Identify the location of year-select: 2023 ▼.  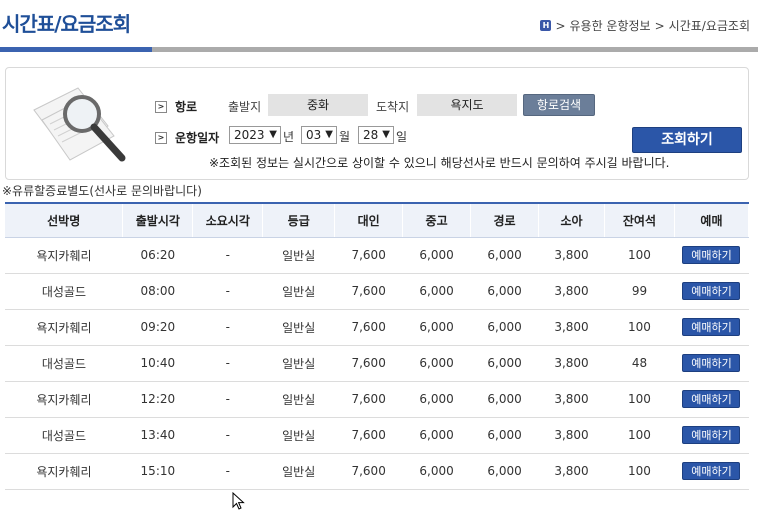
(255, 135).